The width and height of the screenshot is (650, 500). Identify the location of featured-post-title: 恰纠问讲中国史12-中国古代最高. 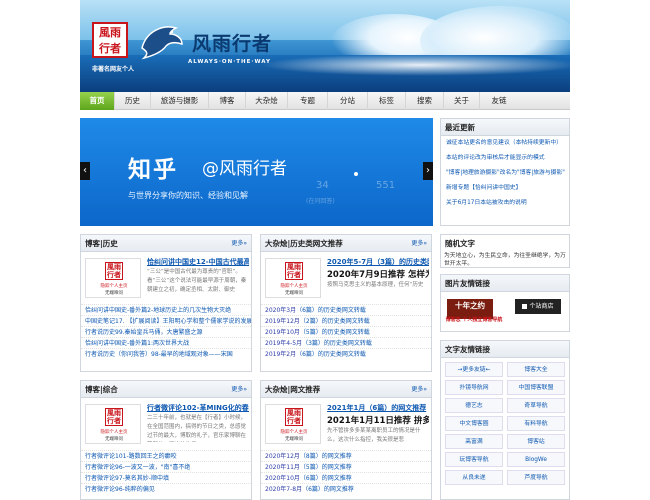
(198, 262).